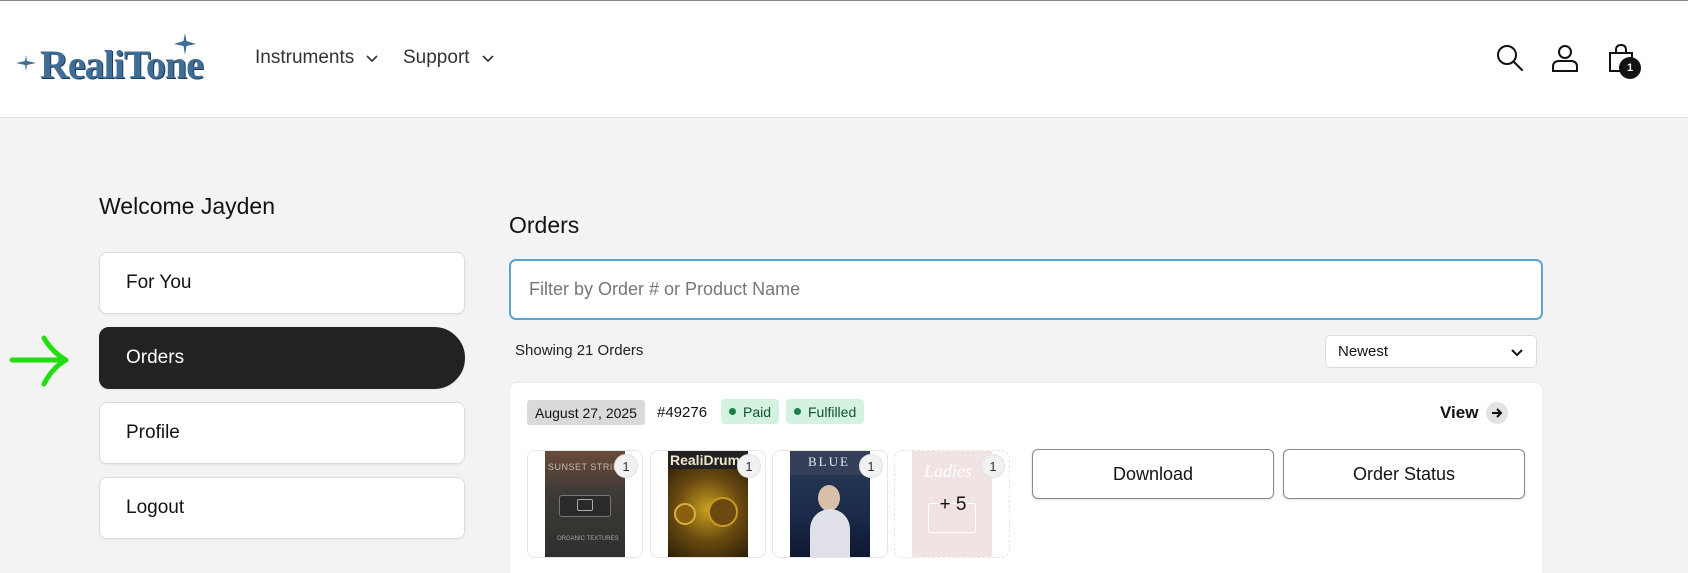  What do you see at coordinates (436, 57) in the screenshot?
I see `nav-label: Support` at bounding box center [436, 57].